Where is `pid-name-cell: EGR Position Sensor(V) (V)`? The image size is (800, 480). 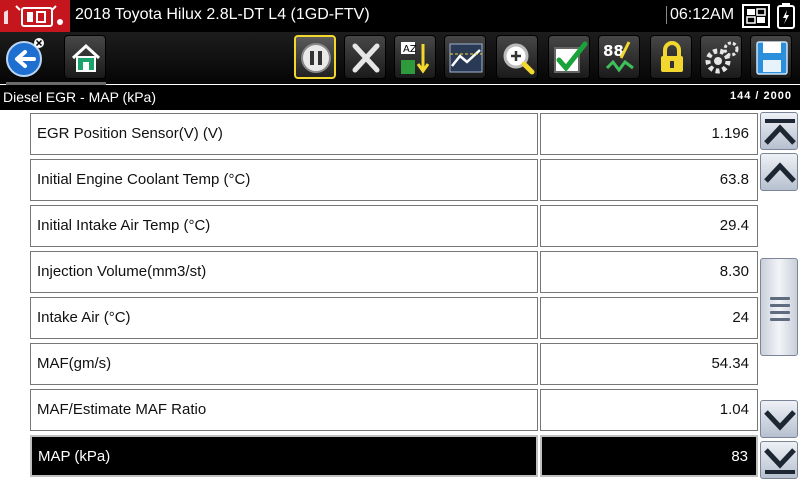 pid-name-cell: EGR Position Sensor(V) (V) is located at coordinates (284, 134).